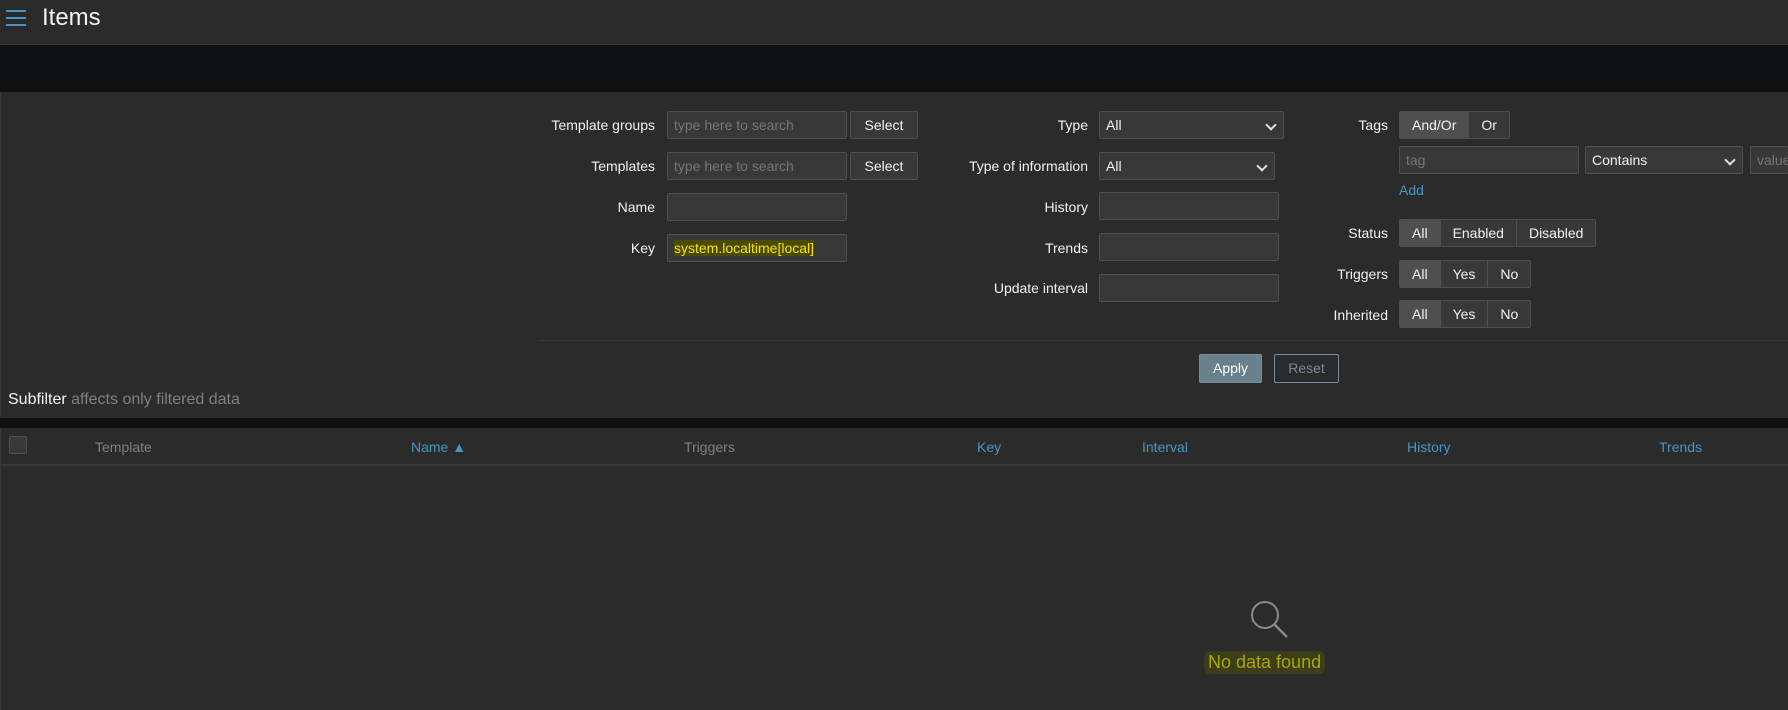  What do you see at coordinates (1362, 274) in the screenshot?
I see `triggers-label: Triggers` at bounding box center [1362, 274].